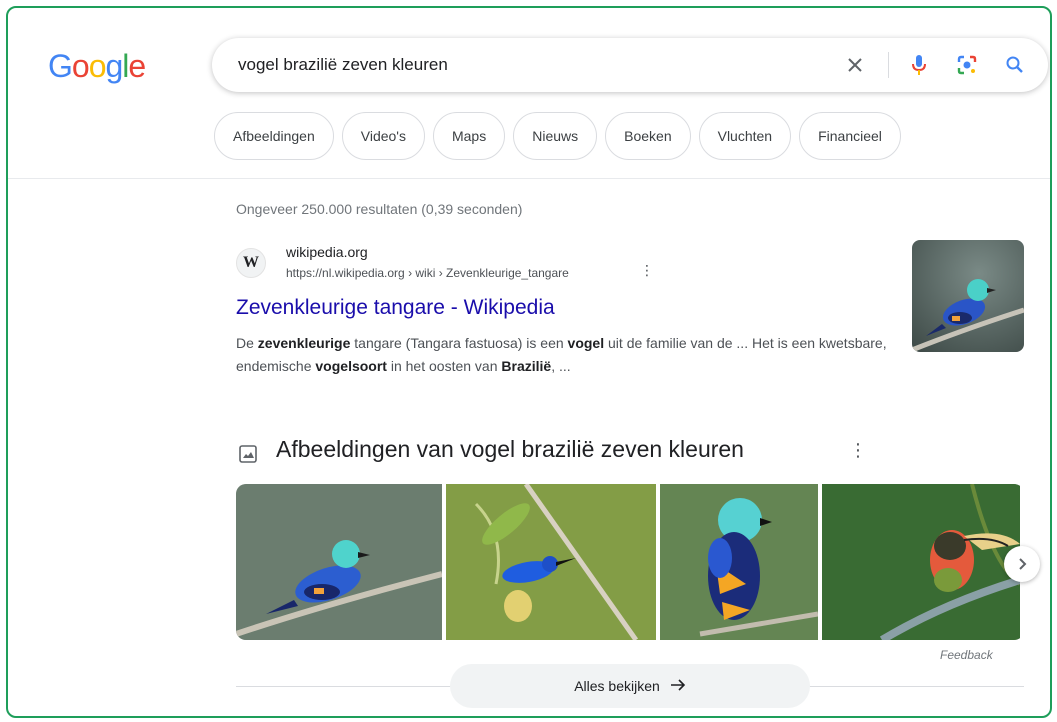 The image size is (1057, 722). I want to click on snippet-text: tangare (Tangara fastuosa) is een, so click(459, 343).